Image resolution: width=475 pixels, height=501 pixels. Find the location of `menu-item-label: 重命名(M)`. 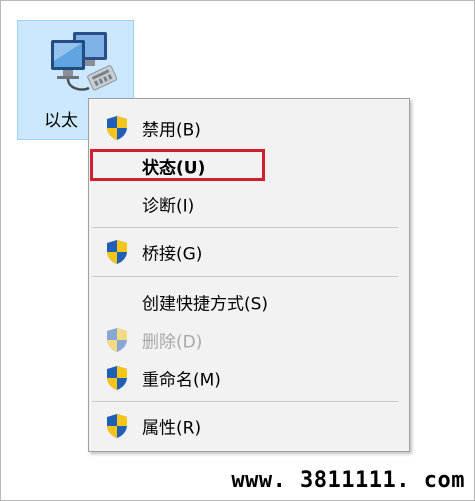

menu-item-label: 重命名(M) is located at coordinates (181, 380).